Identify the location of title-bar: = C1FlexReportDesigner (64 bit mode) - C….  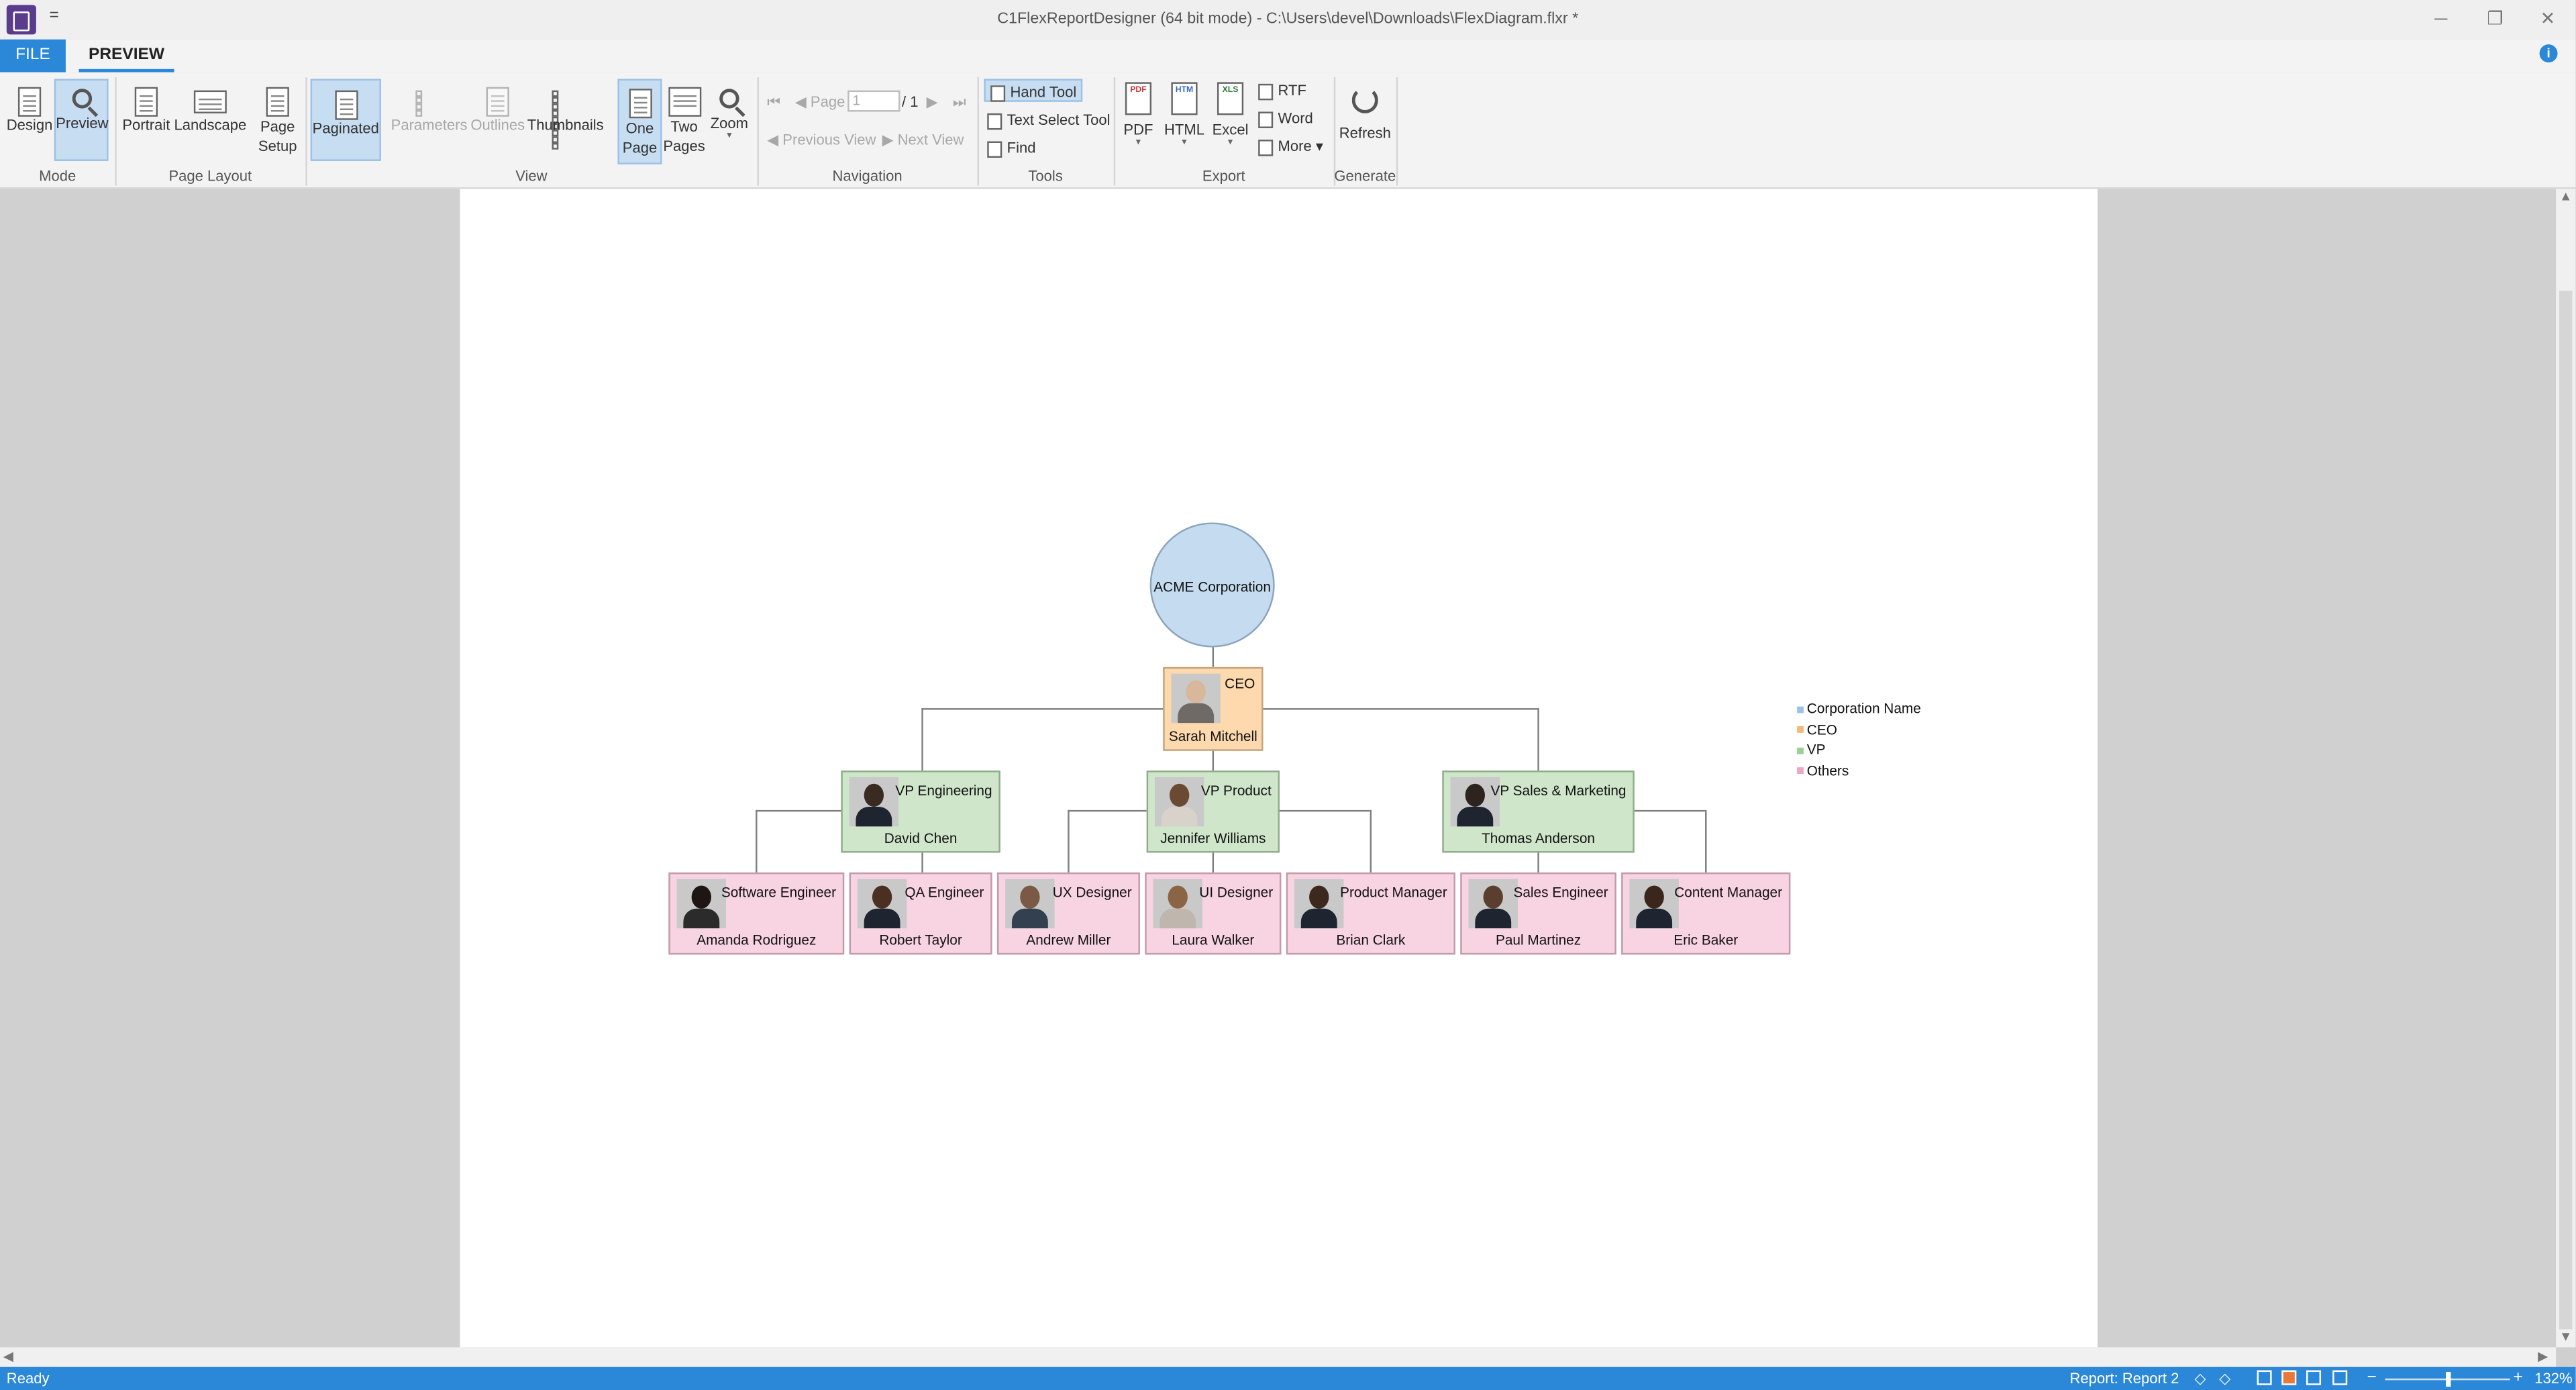
(1288, 20).